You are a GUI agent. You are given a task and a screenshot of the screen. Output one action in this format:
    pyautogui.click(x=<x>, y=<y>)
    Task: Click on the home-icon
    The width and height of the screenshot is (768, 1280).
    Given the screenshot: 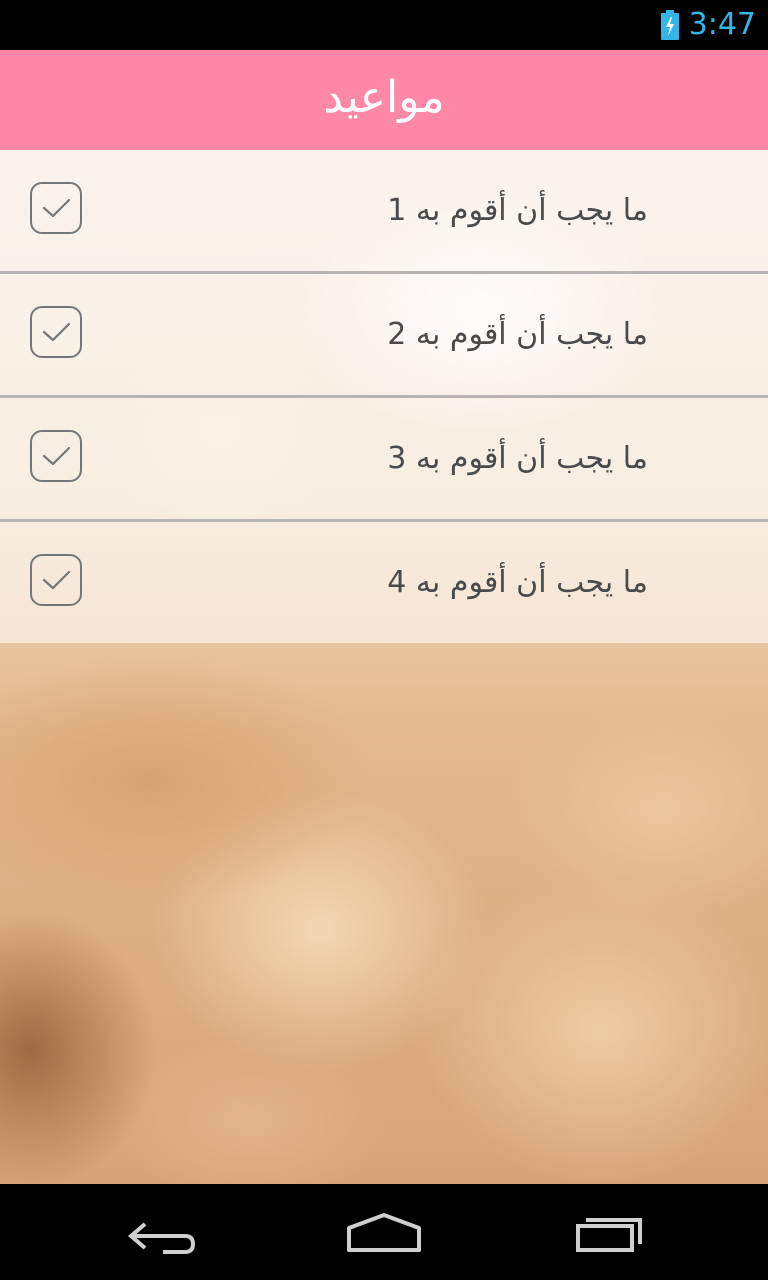 What is the action you would take?
    pyautogui.click(x=384, y=1232)
    